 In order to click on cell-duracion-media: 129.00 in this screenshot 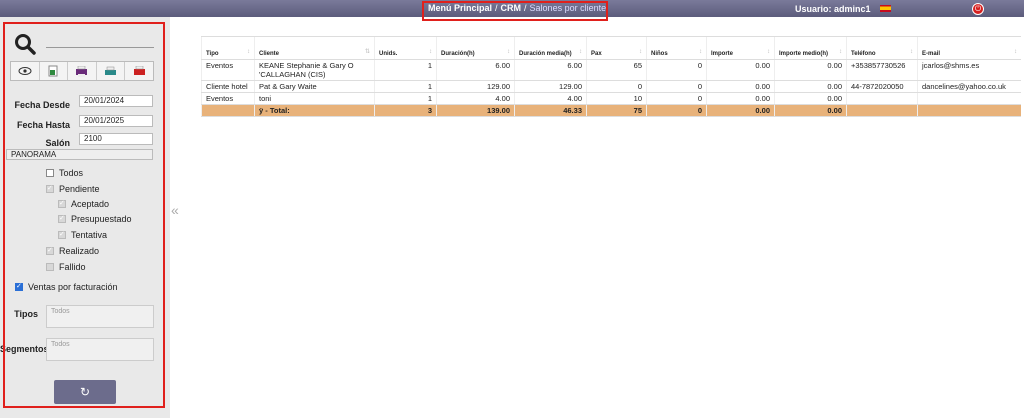, I will do `click(550, 86)`.